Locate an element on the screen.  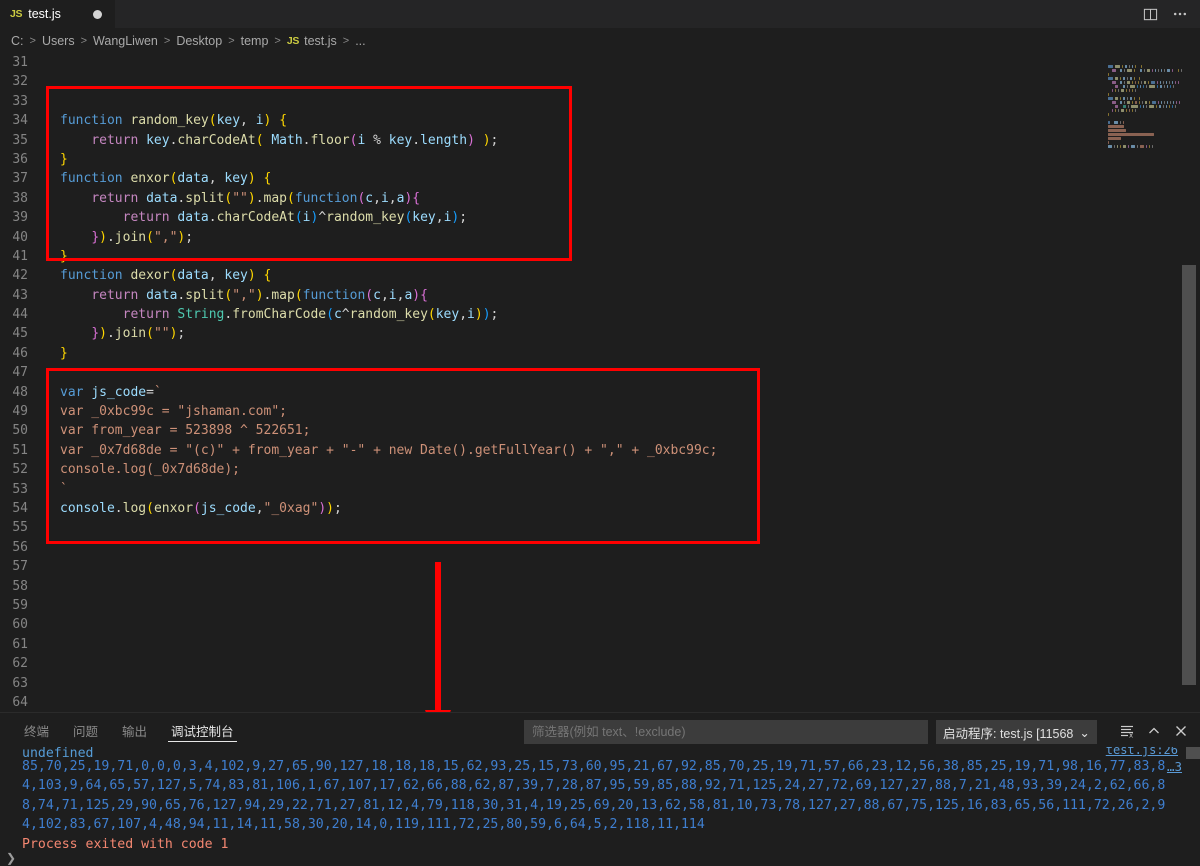
line-content: }).join(","); is located at coordinates (118, 237).